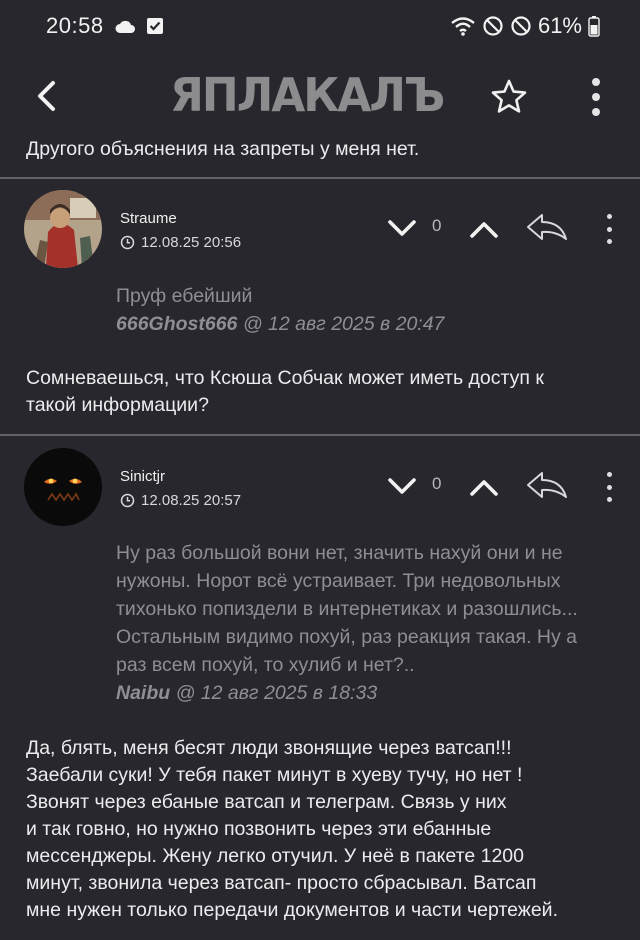 The image size is (640, 940). I want to click on back-button, so click(46, 96).